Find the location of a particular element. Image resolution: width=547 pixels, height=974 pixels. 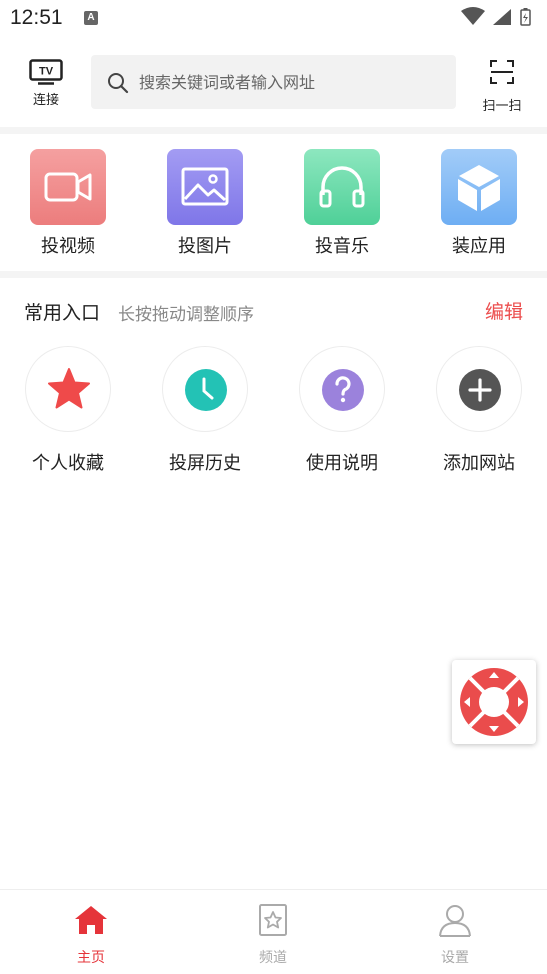

channel-icon is located at coordinates (273, 920).